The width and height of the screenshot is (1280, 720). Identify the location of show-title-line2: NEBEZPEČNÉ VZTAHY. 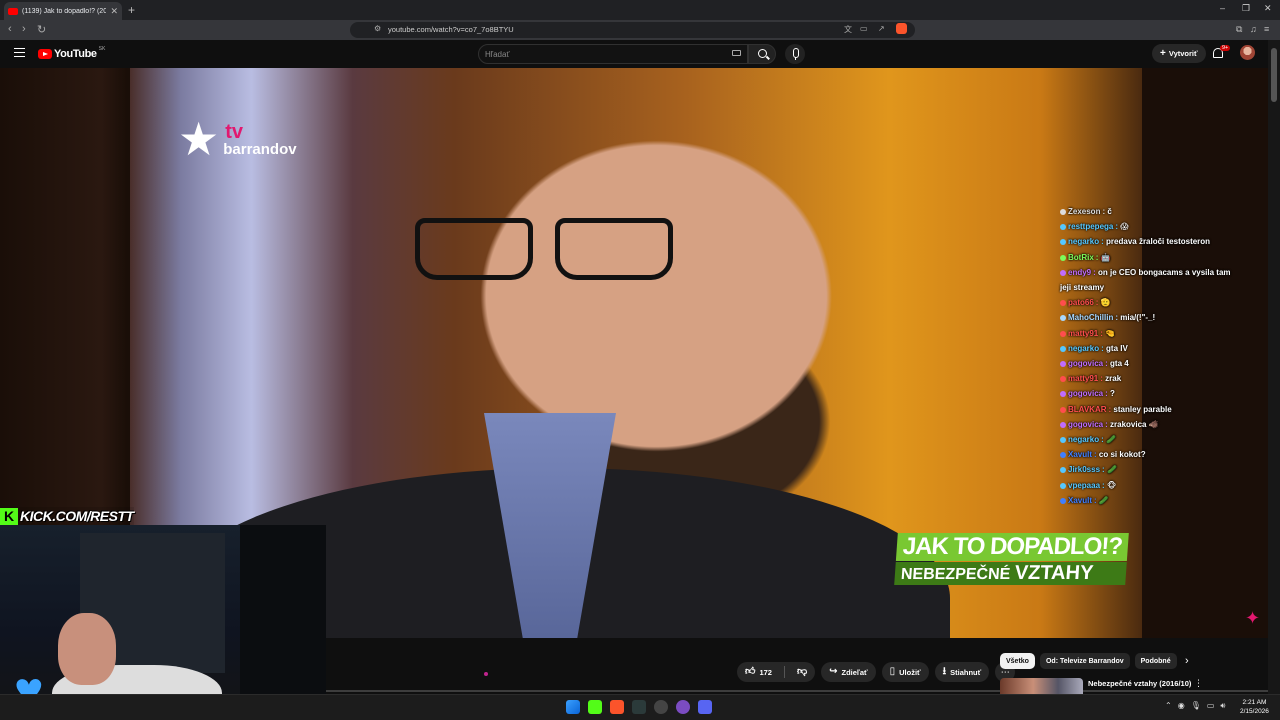
(1010, 573).